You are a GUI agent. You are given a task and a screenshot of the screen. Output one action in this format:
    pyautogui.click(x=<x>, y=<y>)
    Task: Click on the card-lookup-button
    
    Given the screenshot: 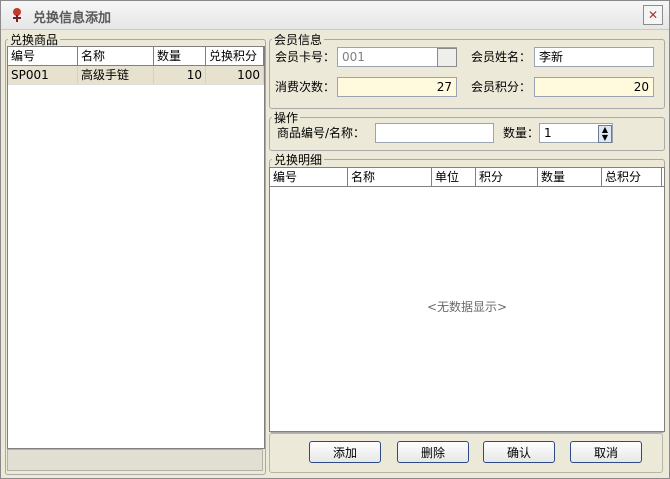 What is the action you would take?
    pyautogui.click(x=447, y=57)
    